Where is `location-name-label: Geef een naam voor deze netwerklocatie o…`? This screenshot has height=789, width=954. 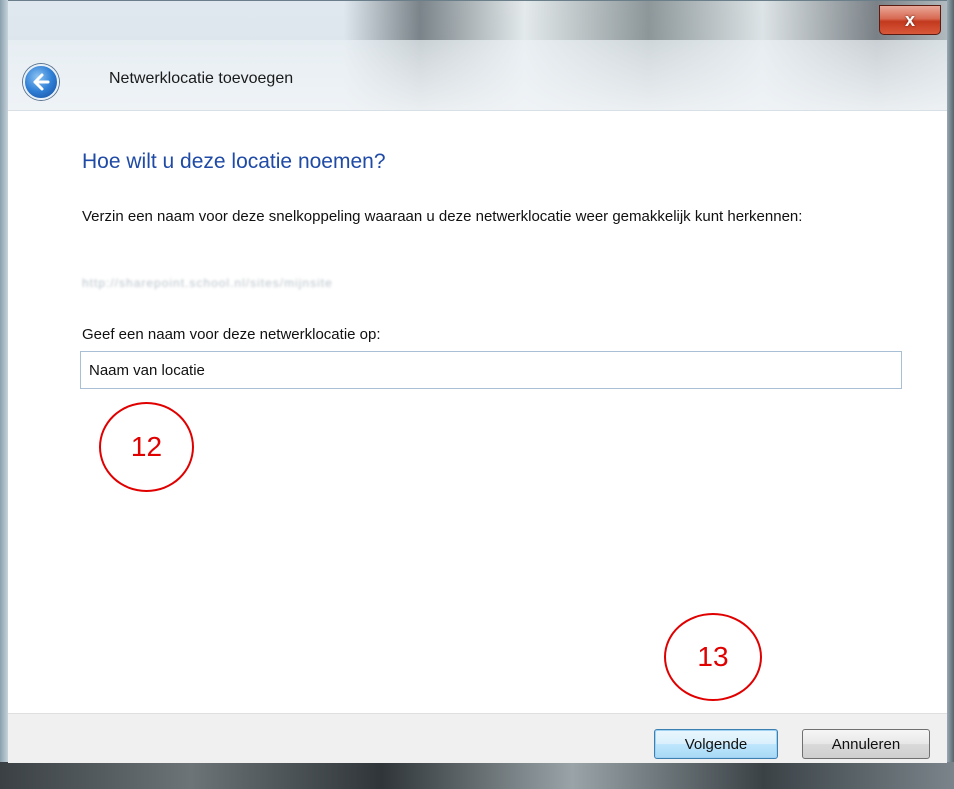
location-name-label: Geef een naam voor deze netwerklocatie o… is located at coordinates (231, 334).